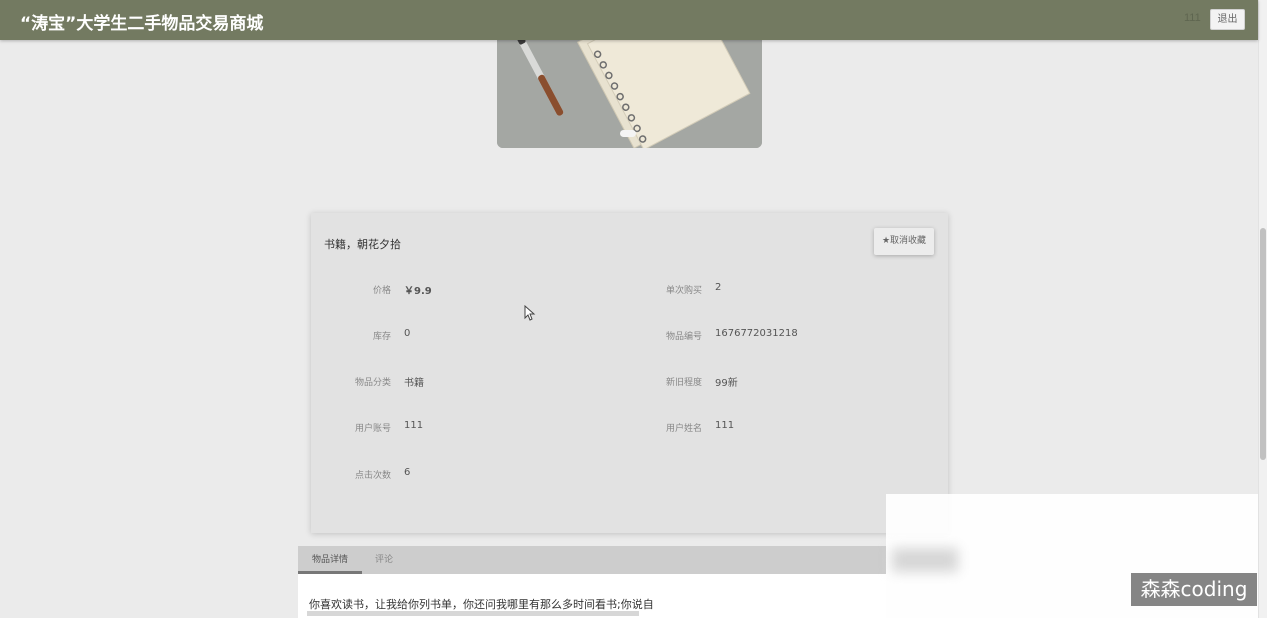 The image size is (1267, 618). Describe the element at coordinates (418, 291) in the screenshot. I see `price-value: ￥9.9` at that location.